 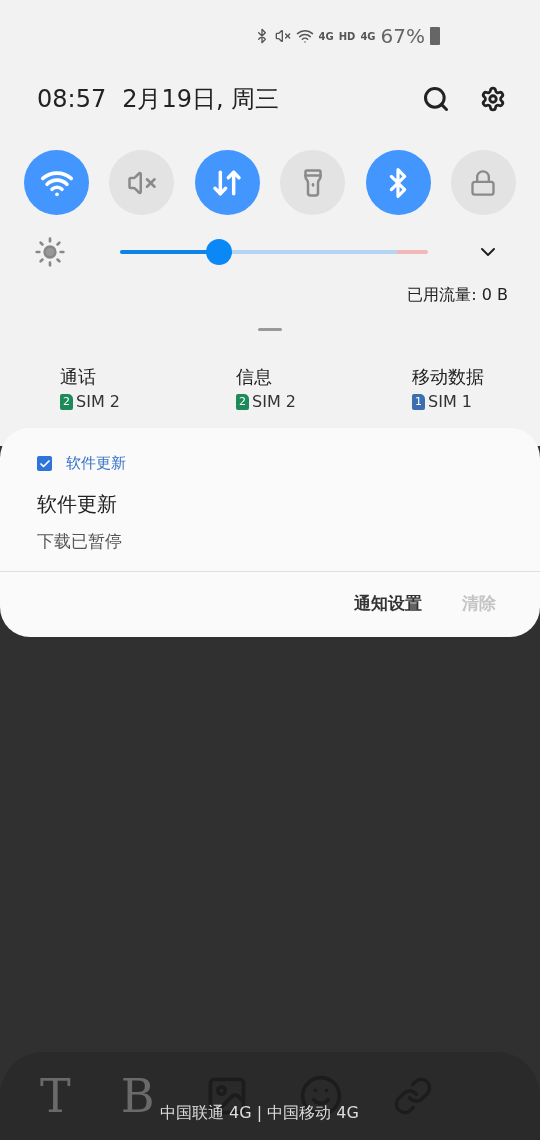 What do you see at coordinates (77, 504) in the screenshot?
I see `notification-title: 软件更新` at bounding box center [77, 504].